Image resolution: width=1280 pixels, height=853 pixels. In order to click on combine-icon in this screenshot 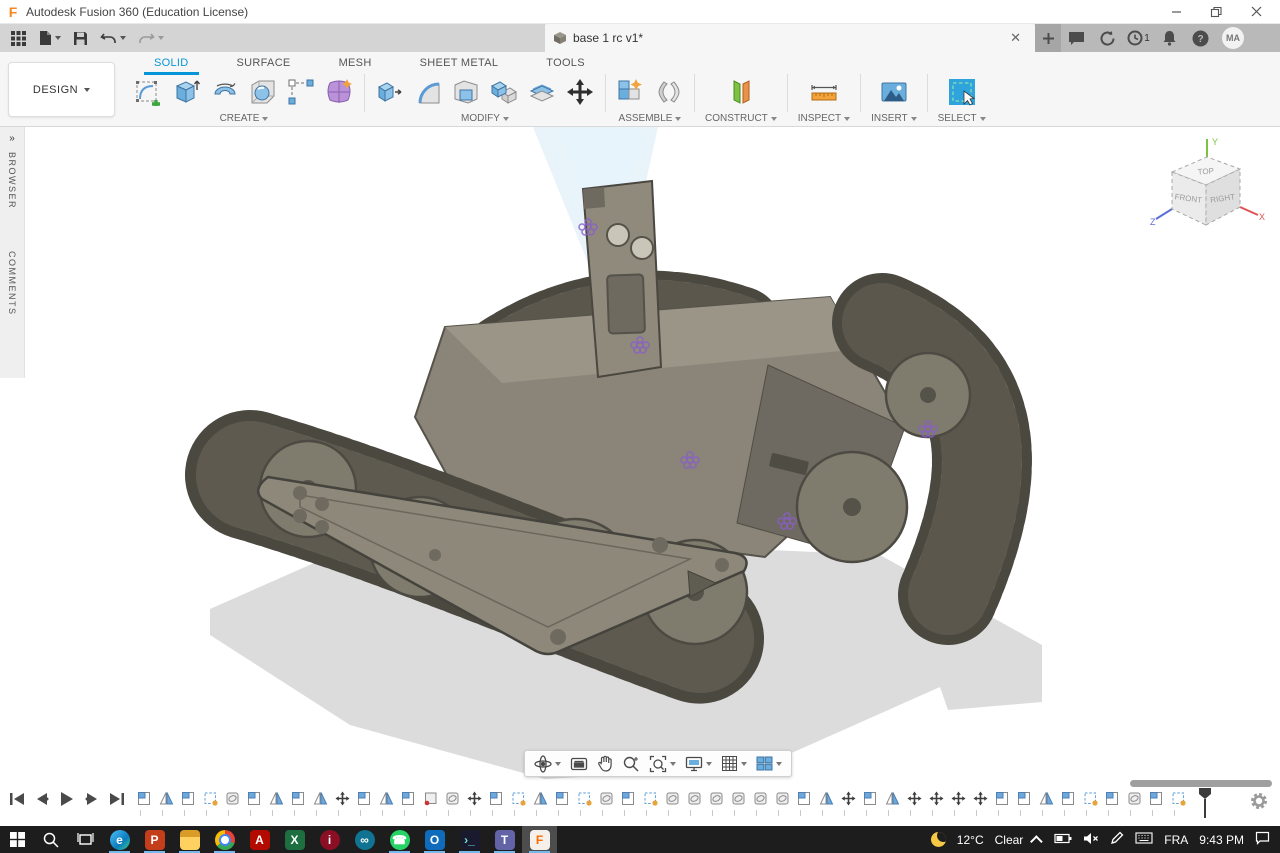, I will do `click(504, 92)`.